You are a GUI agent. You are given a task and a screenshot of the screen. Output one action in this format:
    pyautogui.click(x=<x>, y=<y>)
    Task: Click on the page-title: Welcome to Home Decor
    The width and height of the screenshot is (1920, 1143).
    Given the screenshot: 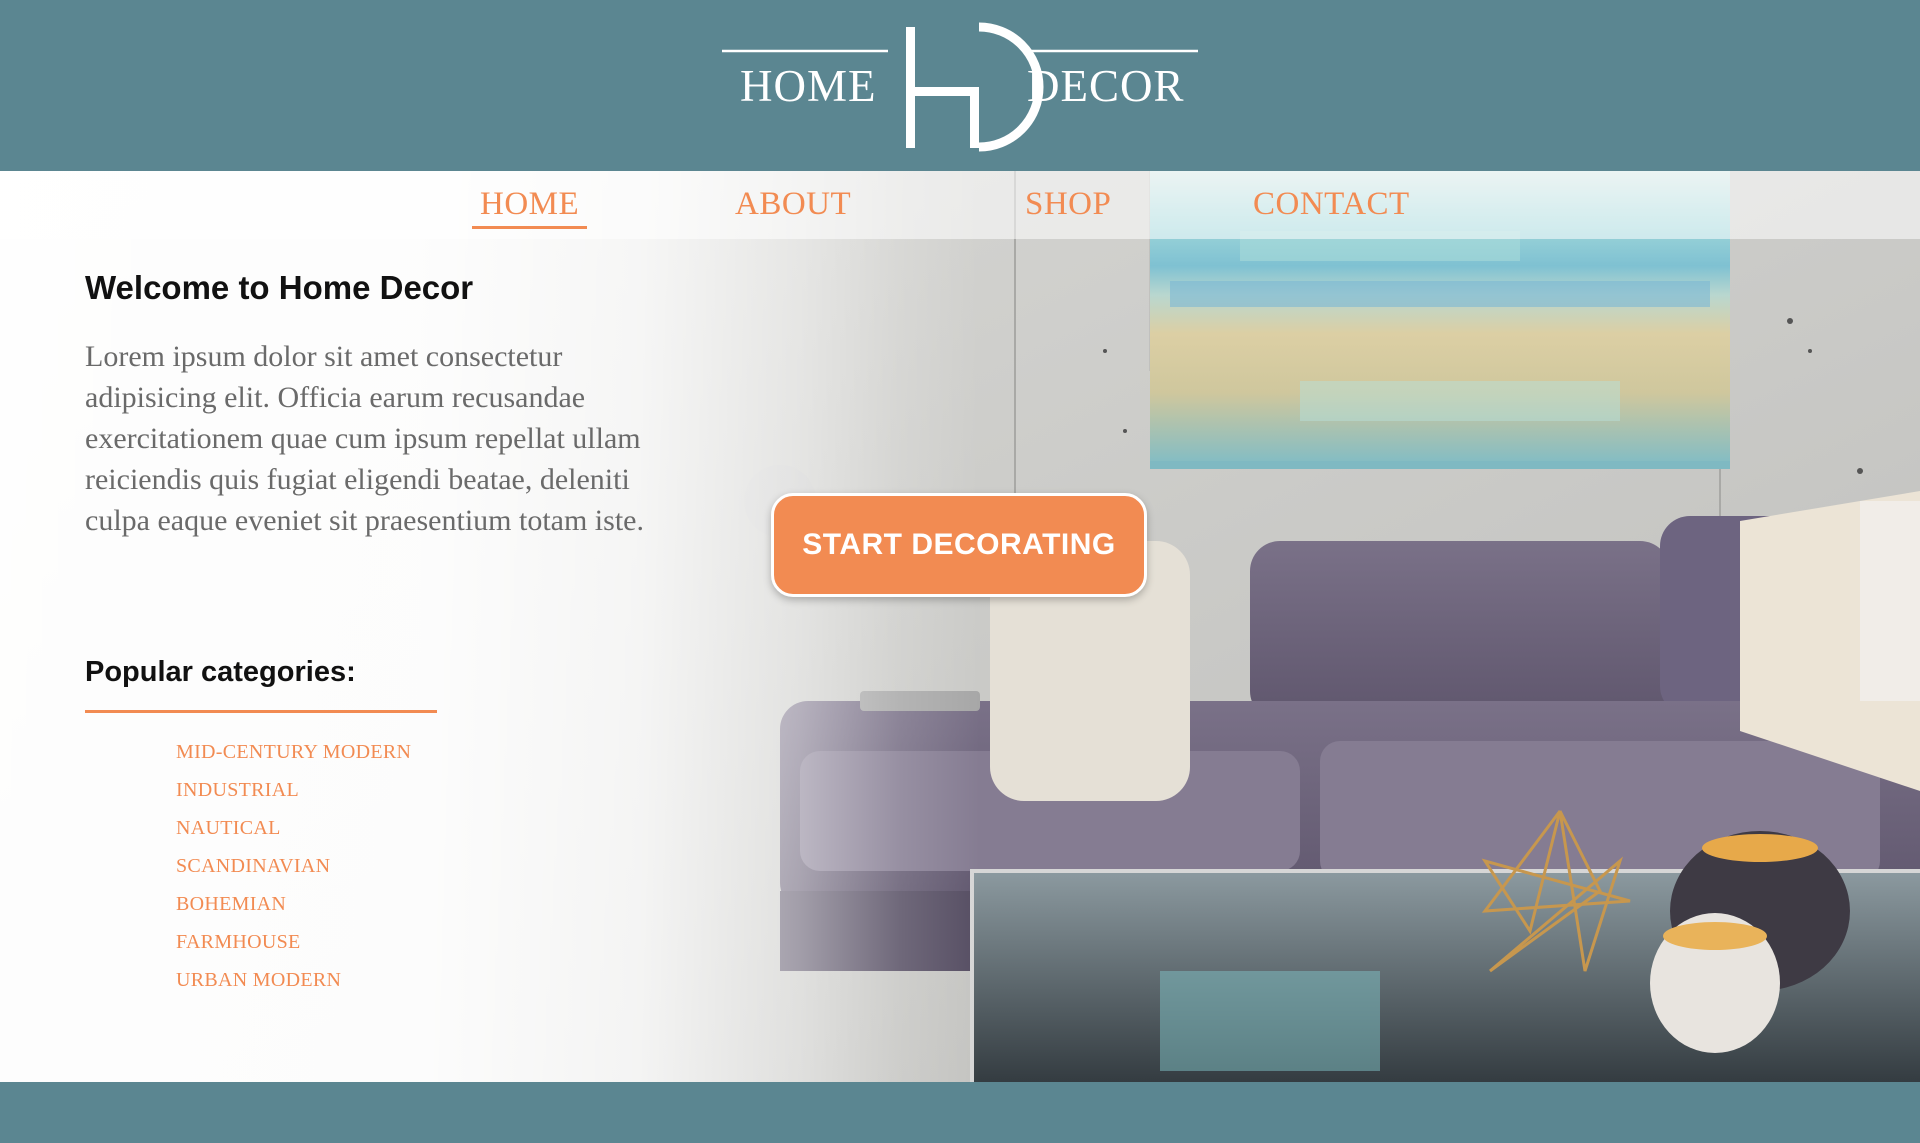 What is the action you would take?
    pyautogui.click(x=279, y=287)
    